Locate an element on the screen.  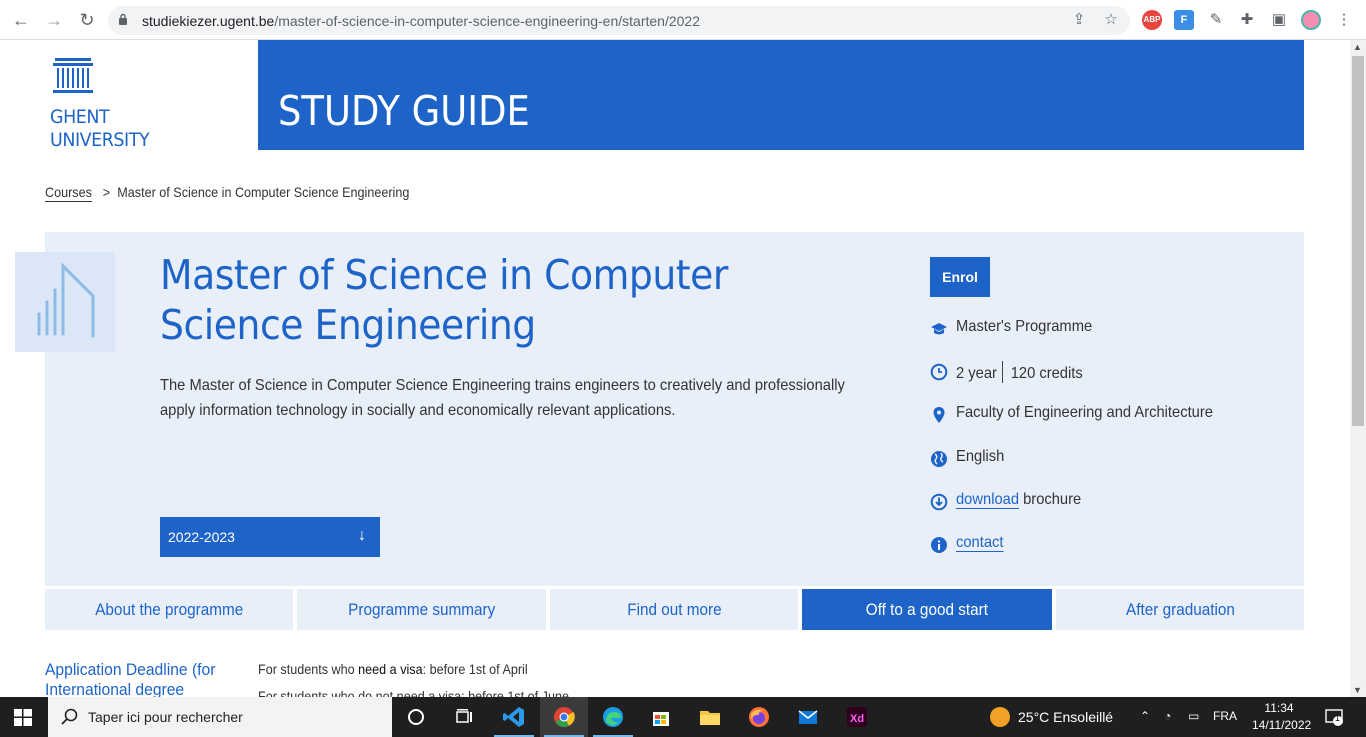
input-language: FRA is located at coordinates (1225, 716).